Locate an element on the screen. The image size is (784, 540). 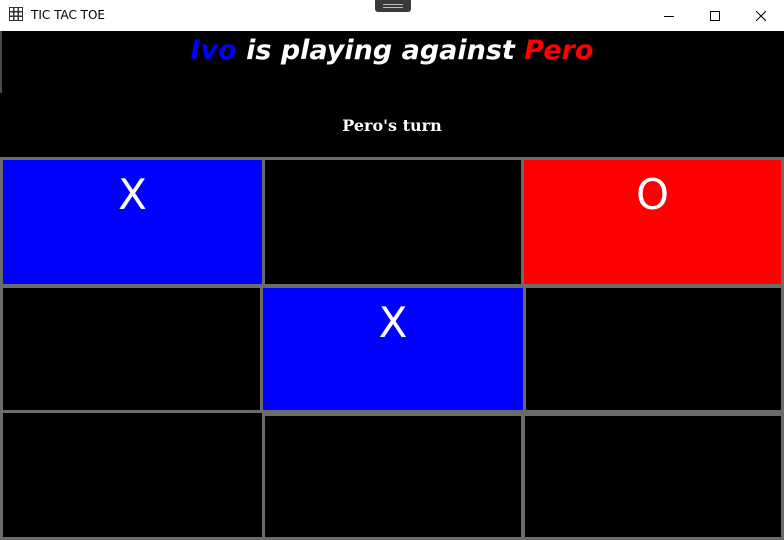
close-button is located at coordinates (761, 15).